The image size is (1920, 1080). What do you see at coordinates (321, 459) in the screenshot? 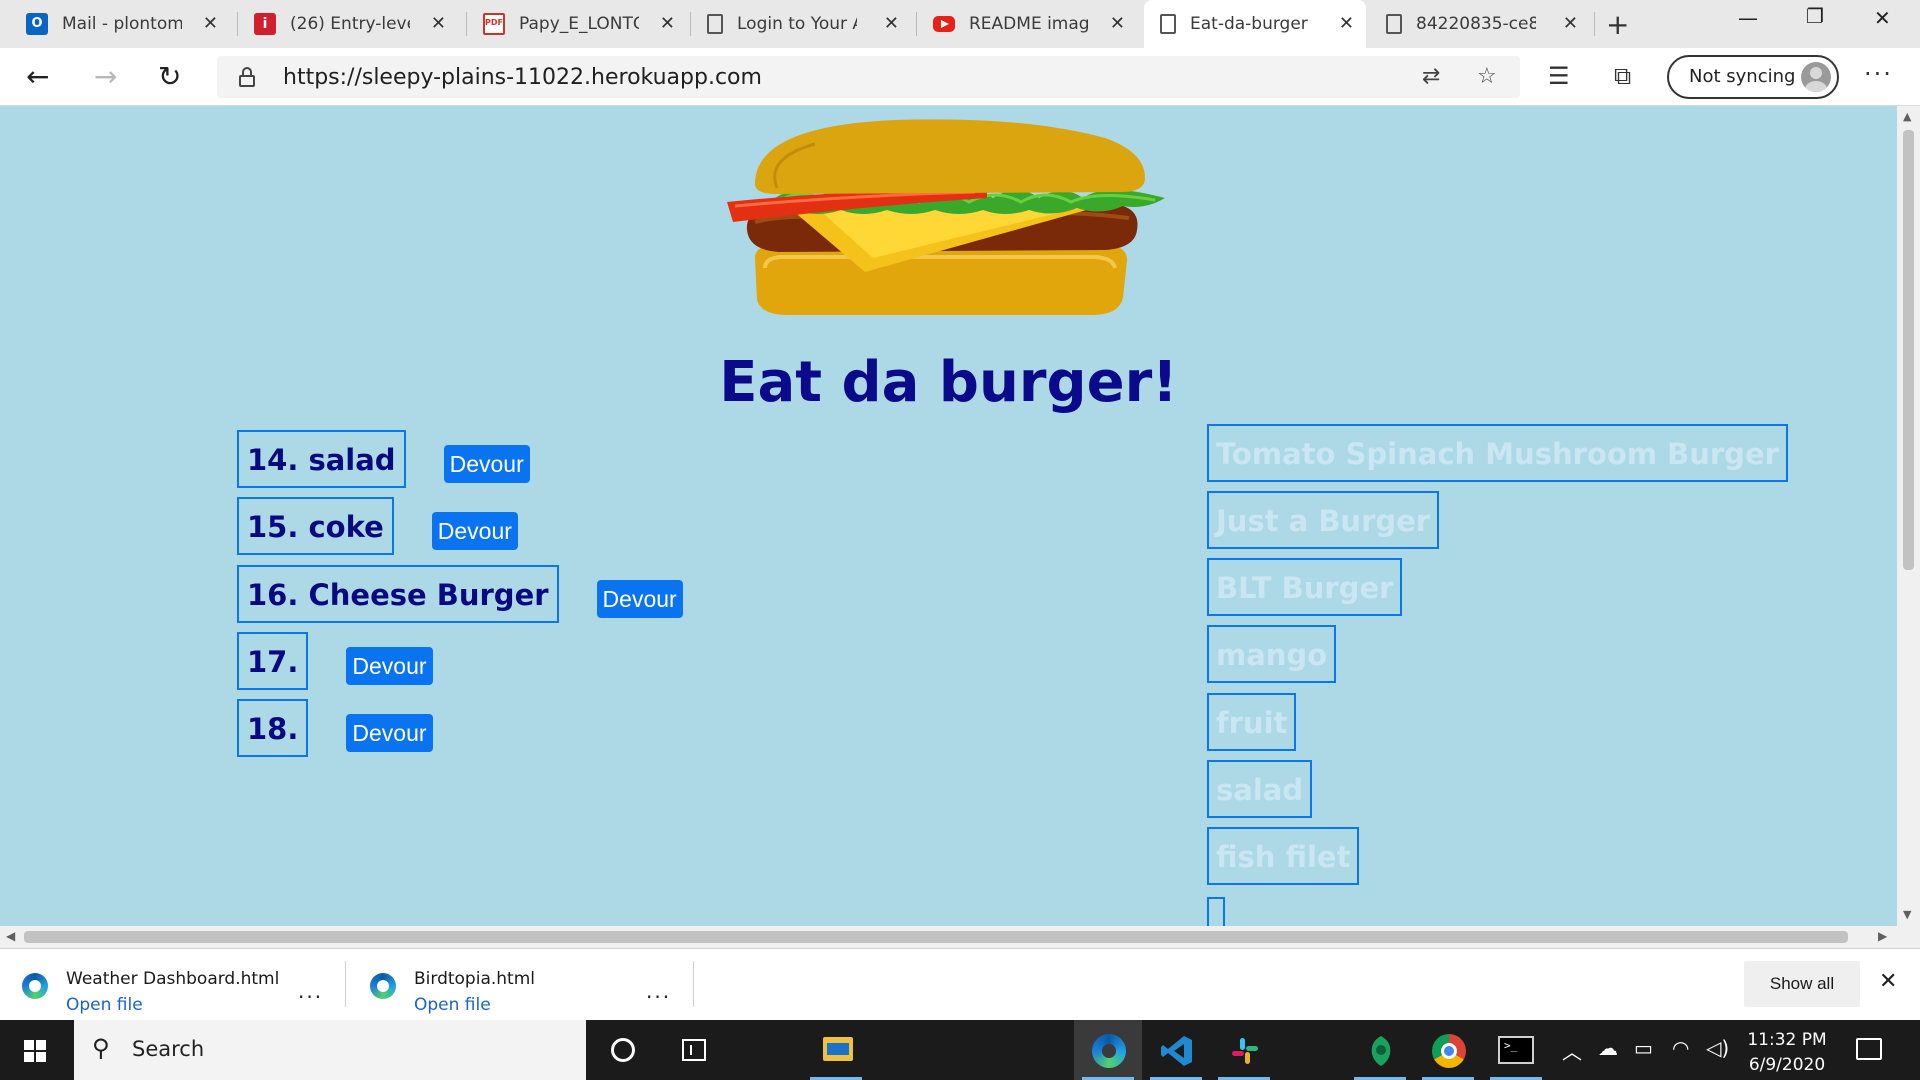
I see `burger-name: 14. salad` at bounding box center [321, 459].